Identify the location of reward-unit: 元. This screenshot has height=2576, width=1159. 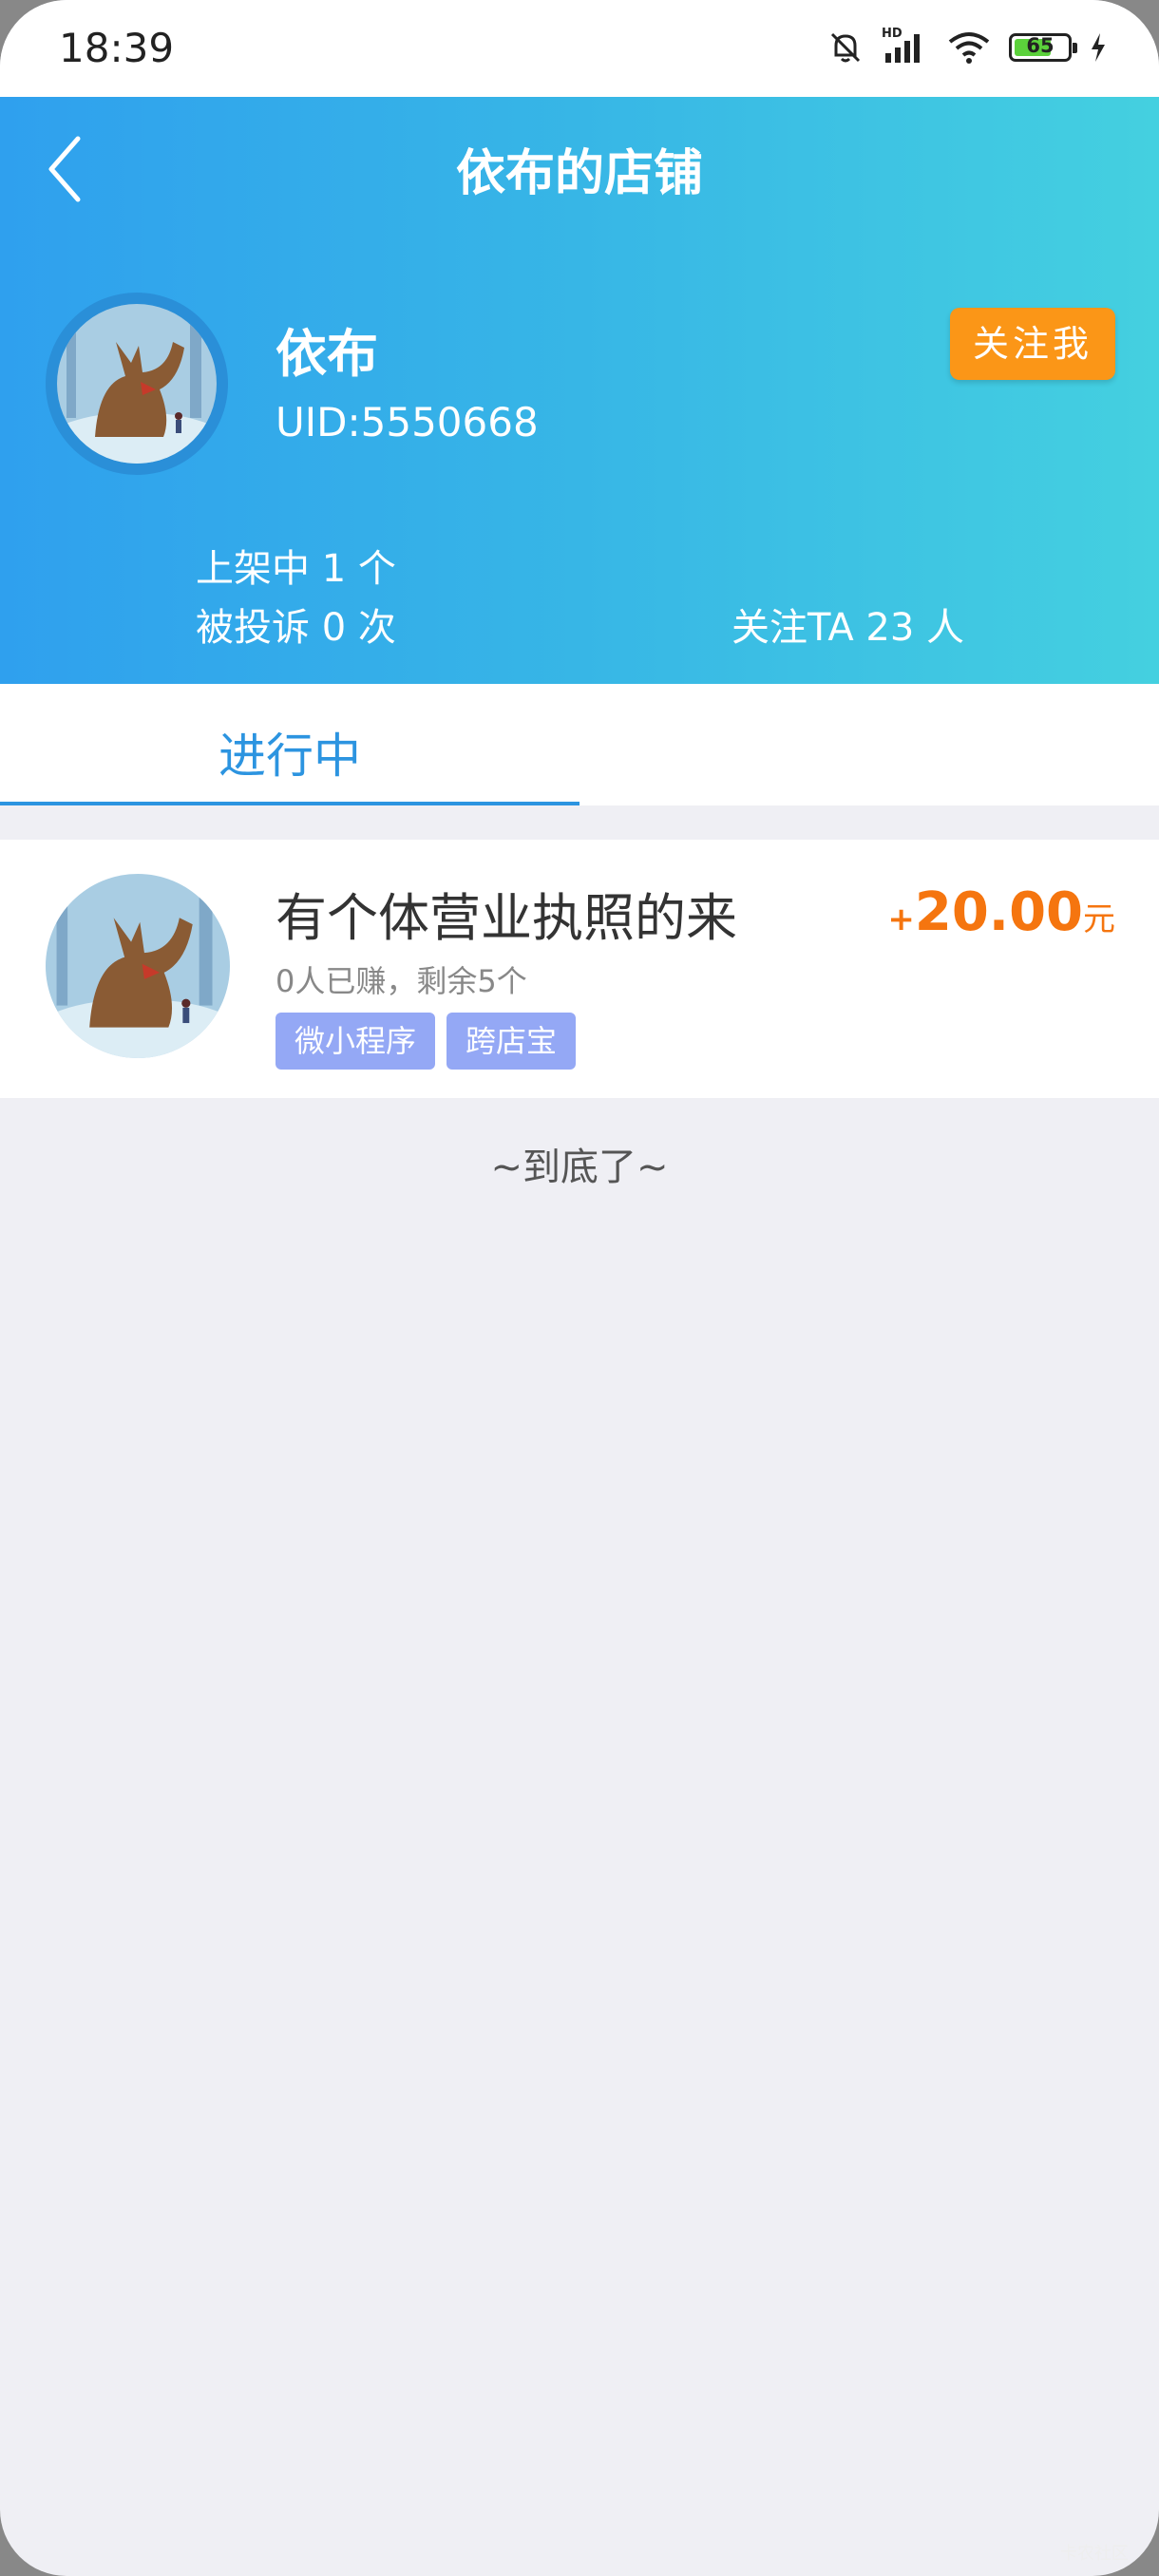
(1099, 919).